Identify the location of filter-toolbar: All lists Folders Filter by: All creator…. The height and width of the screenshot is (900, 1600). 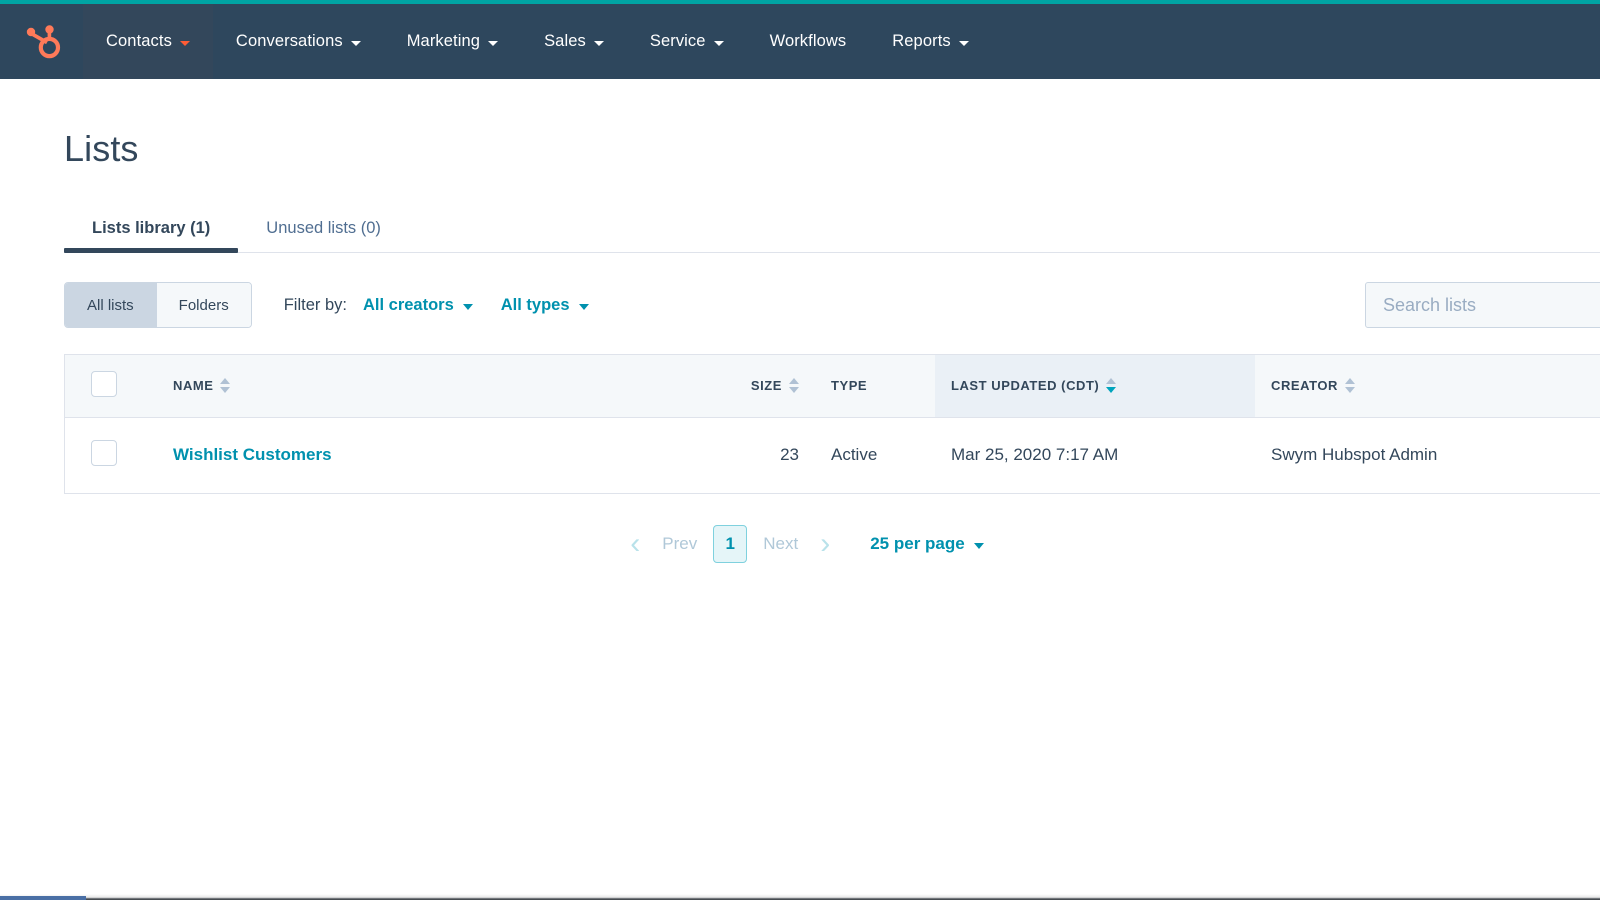
(832, 305).